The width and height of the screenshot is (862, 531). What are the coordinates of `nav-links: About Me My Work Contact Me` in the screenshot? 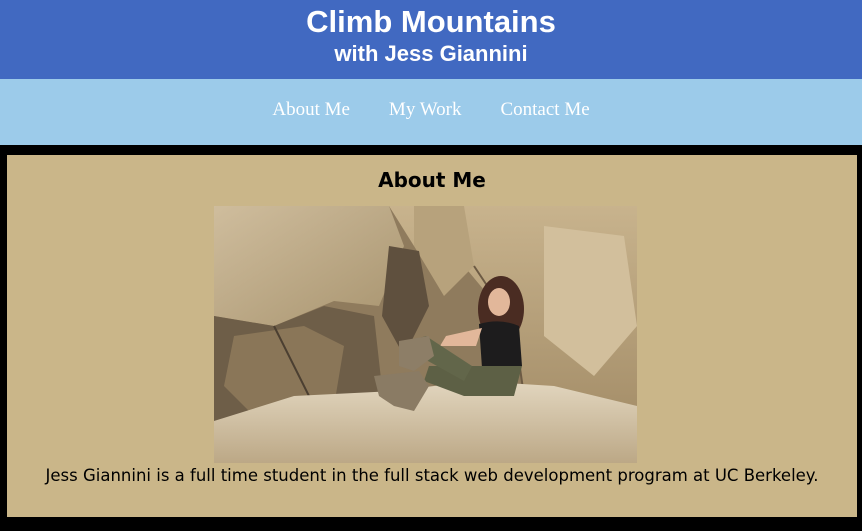 It's located at (431, 110).